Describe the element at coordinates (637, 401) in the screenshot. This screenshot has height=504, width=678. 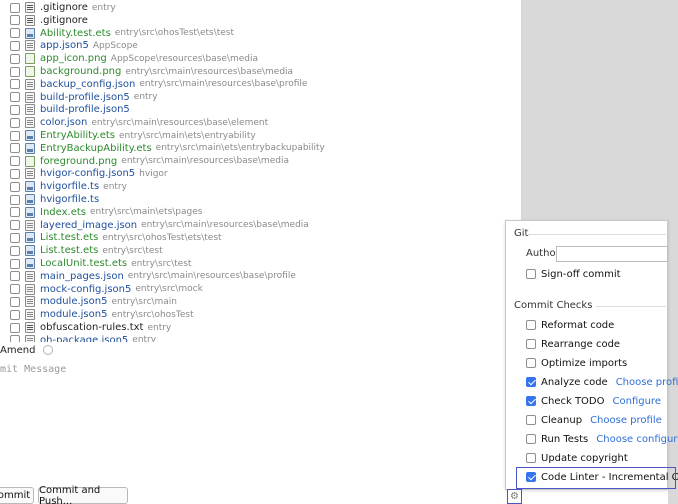
I see `option-link: Configure` at that location.